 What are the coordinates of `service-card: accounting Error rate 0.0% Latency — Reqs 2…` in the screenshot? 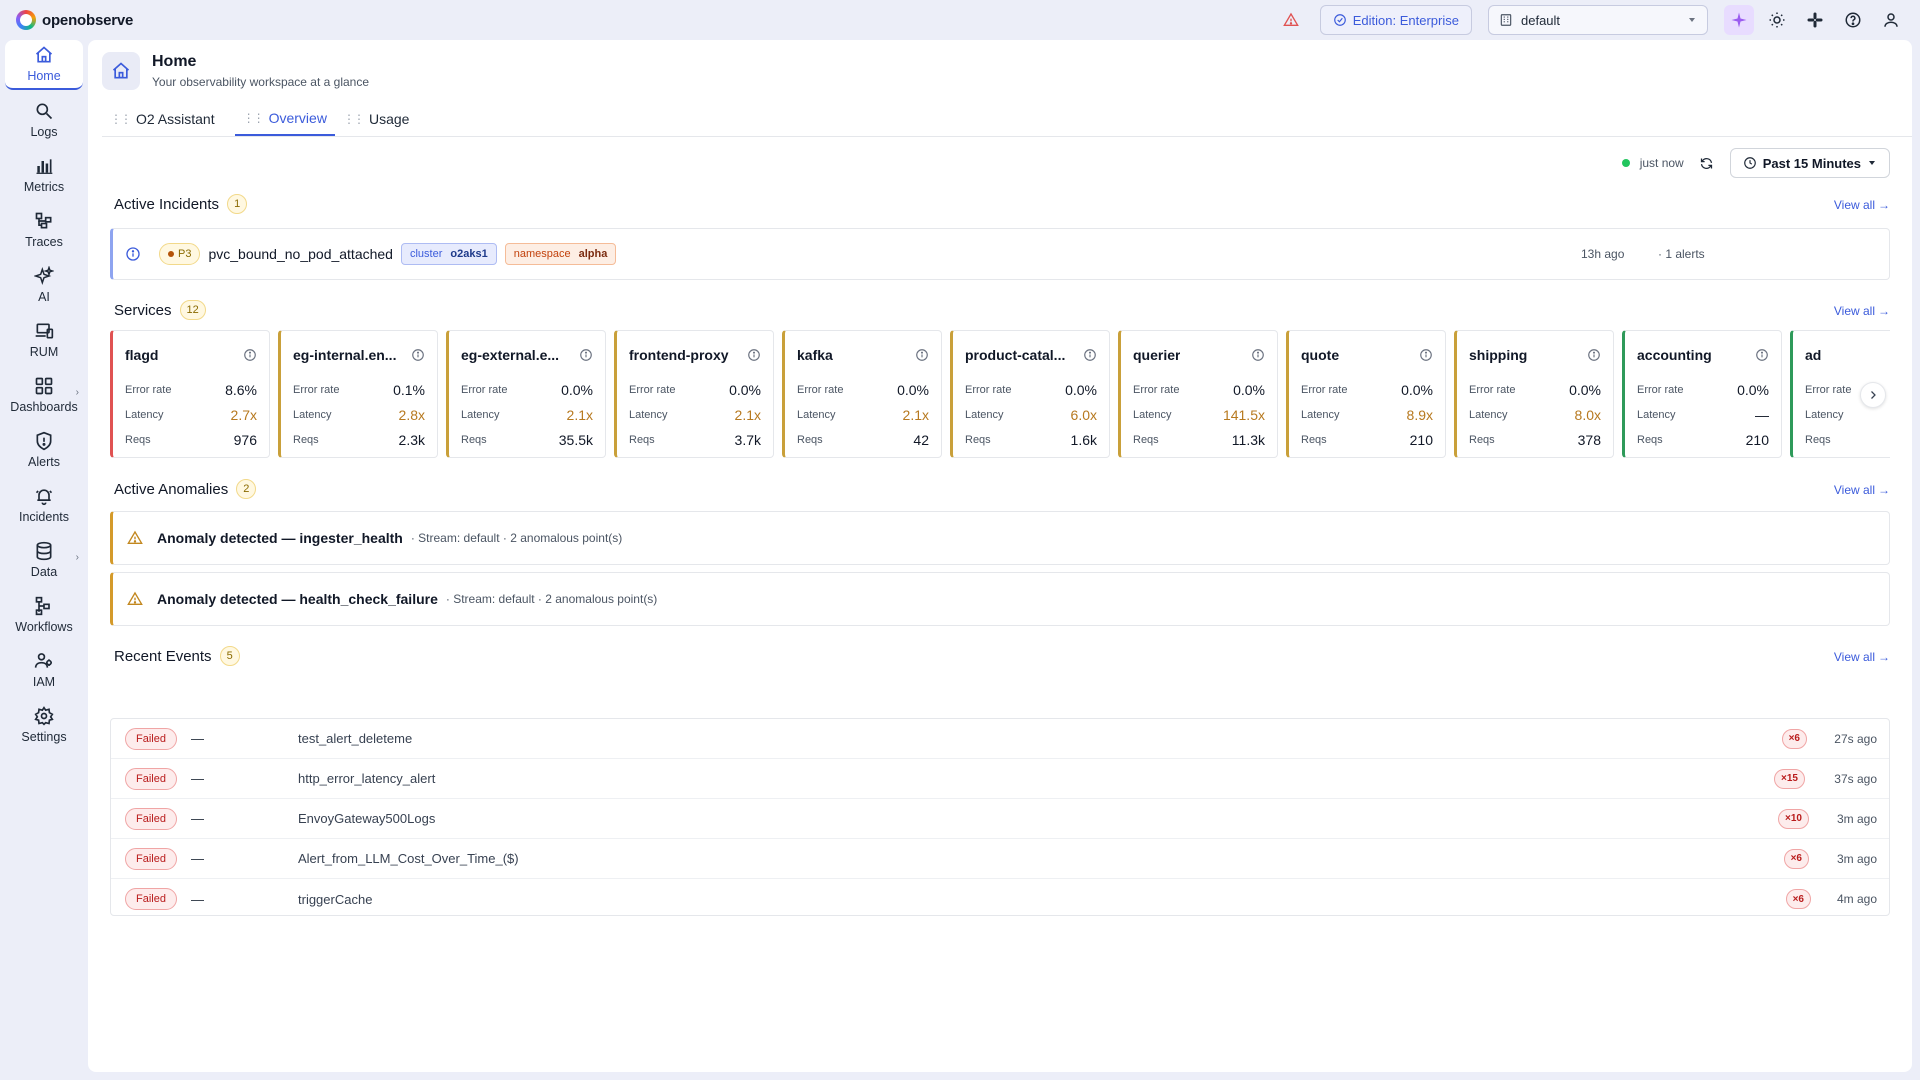 It's located at (1702, 394).